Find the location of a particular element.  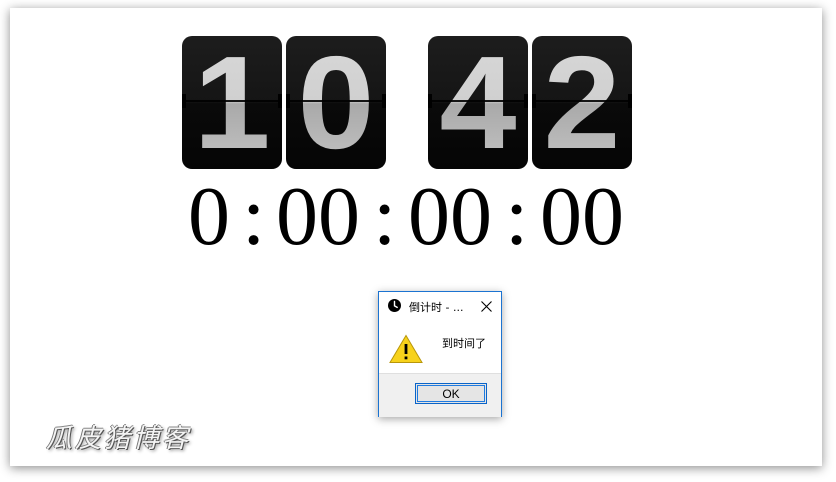

digit-glyph: 2 is located at coordinates (582, 102).